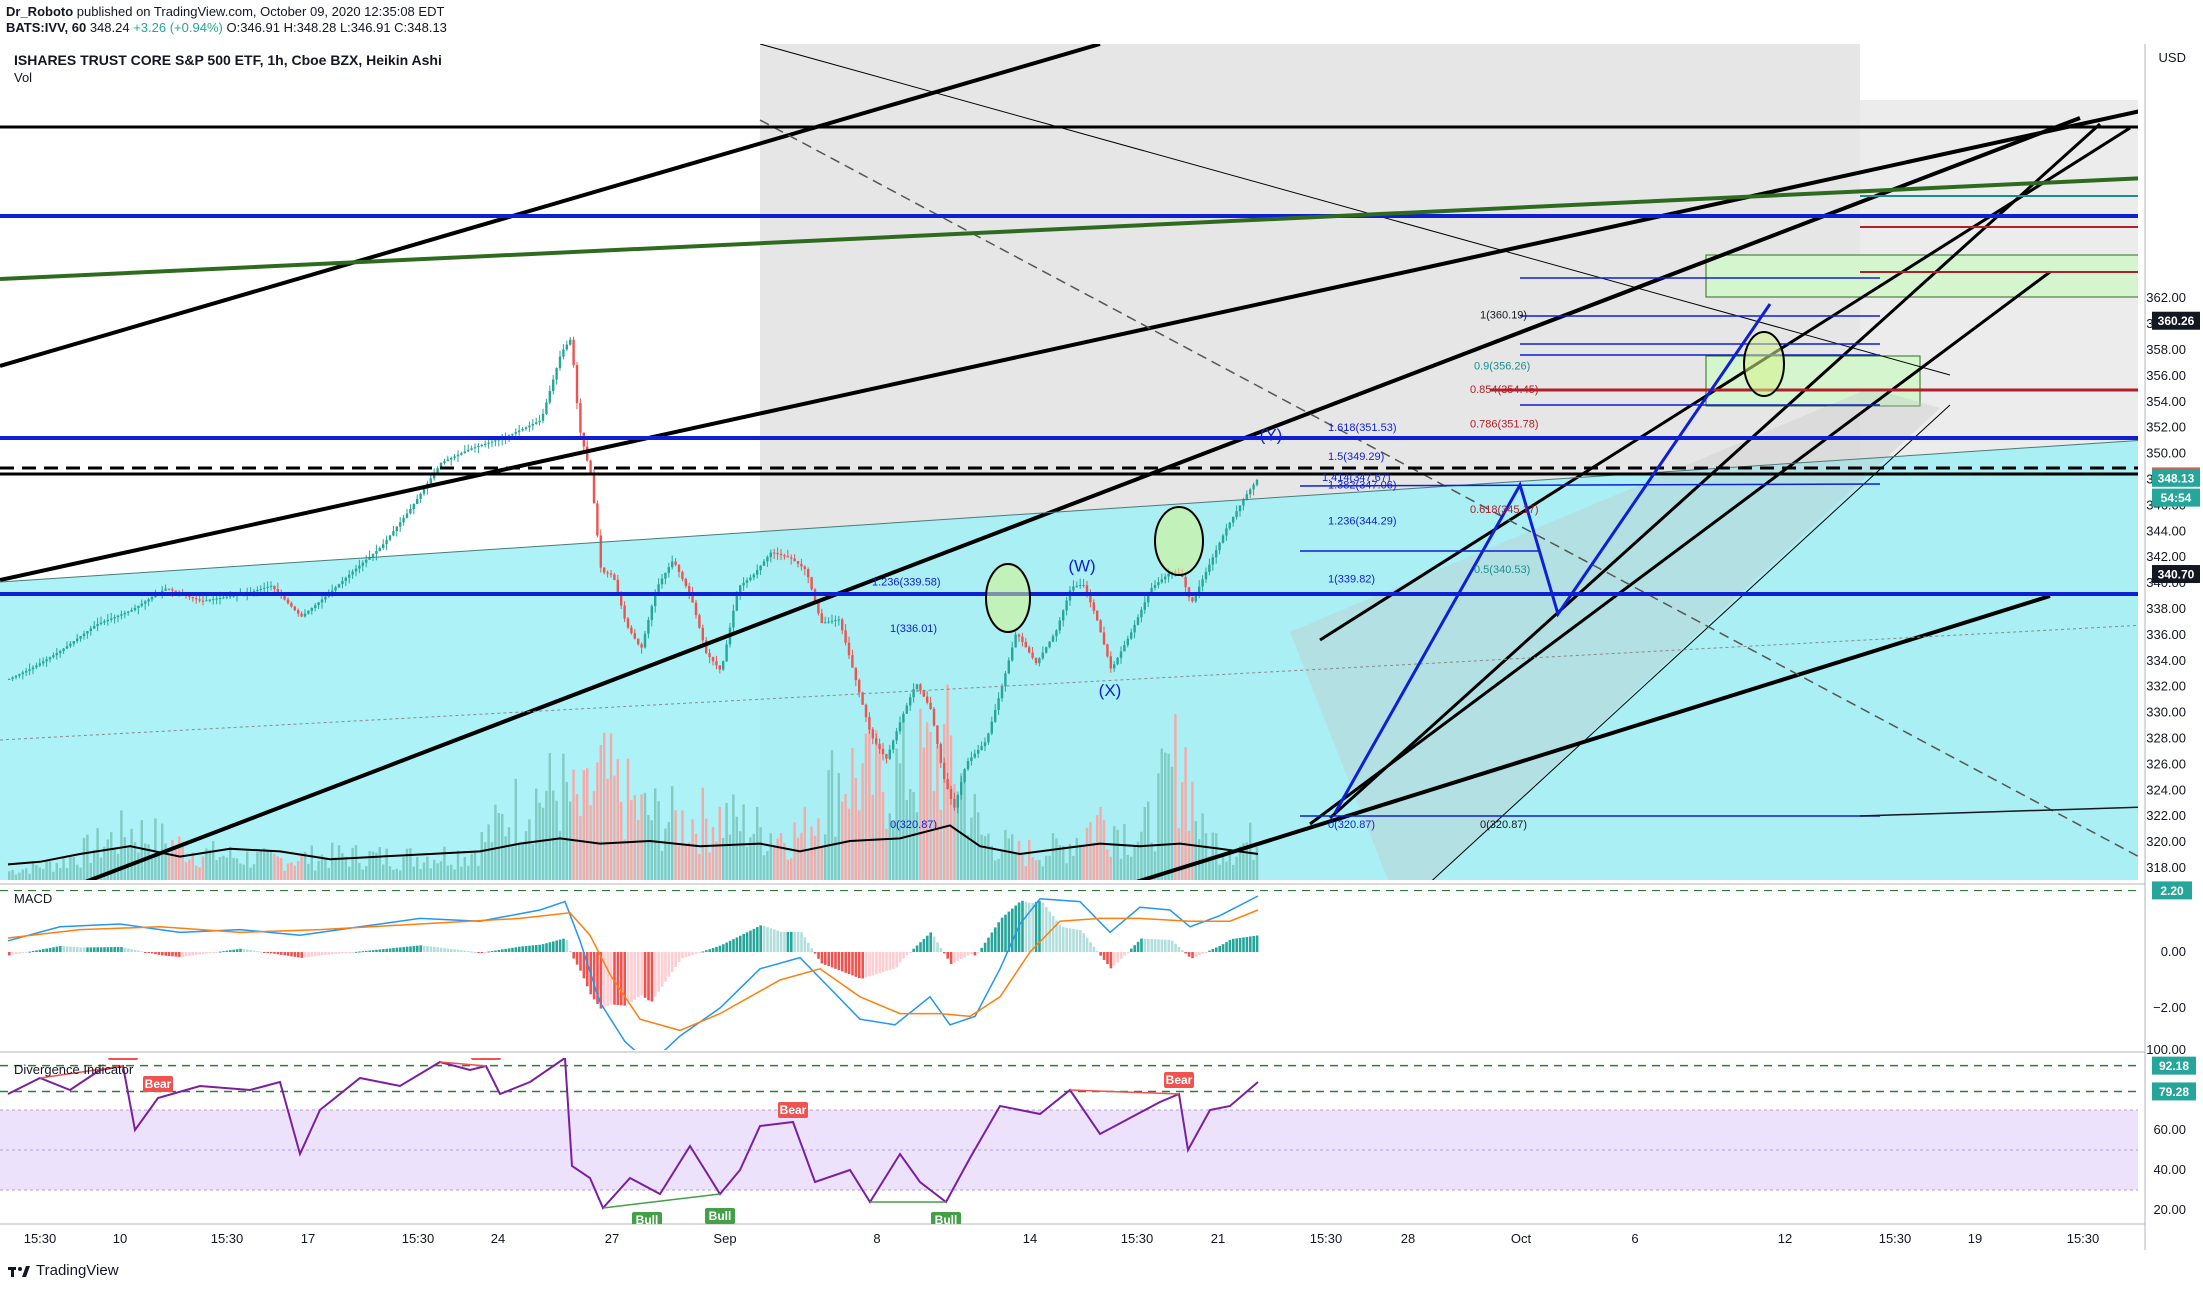  What do you see at coordinates (158, 1084) in the screenshot?
I see `bear-signal-badge: Bear` at bounding box center [158, 1084].